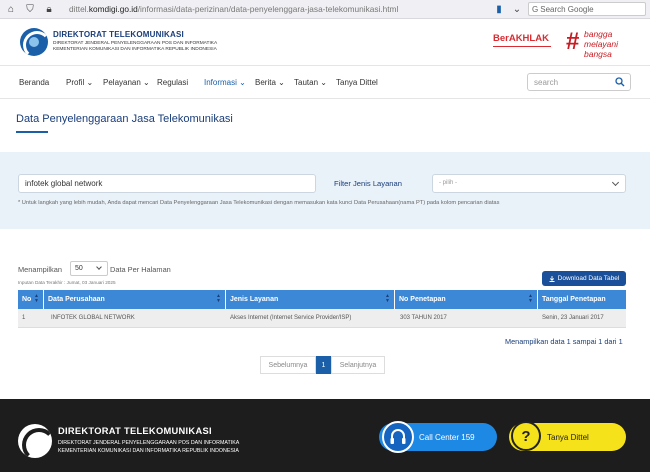 This screenshot has height=472, width=650. Describe the element at coordinates (526, 436) in the screenshot. I see `question-chat-icon: ?` at that location.